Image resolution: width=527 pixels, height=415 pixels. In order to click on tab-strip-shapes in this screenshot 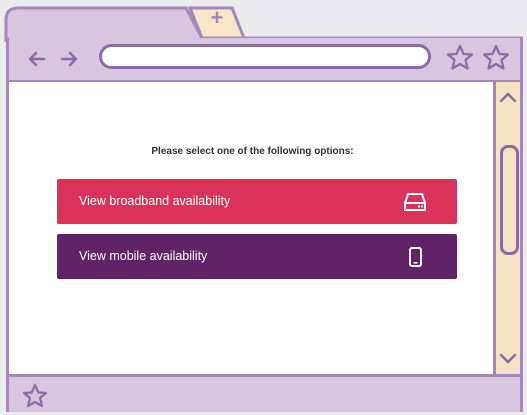, I will do `click(263, 24)`.